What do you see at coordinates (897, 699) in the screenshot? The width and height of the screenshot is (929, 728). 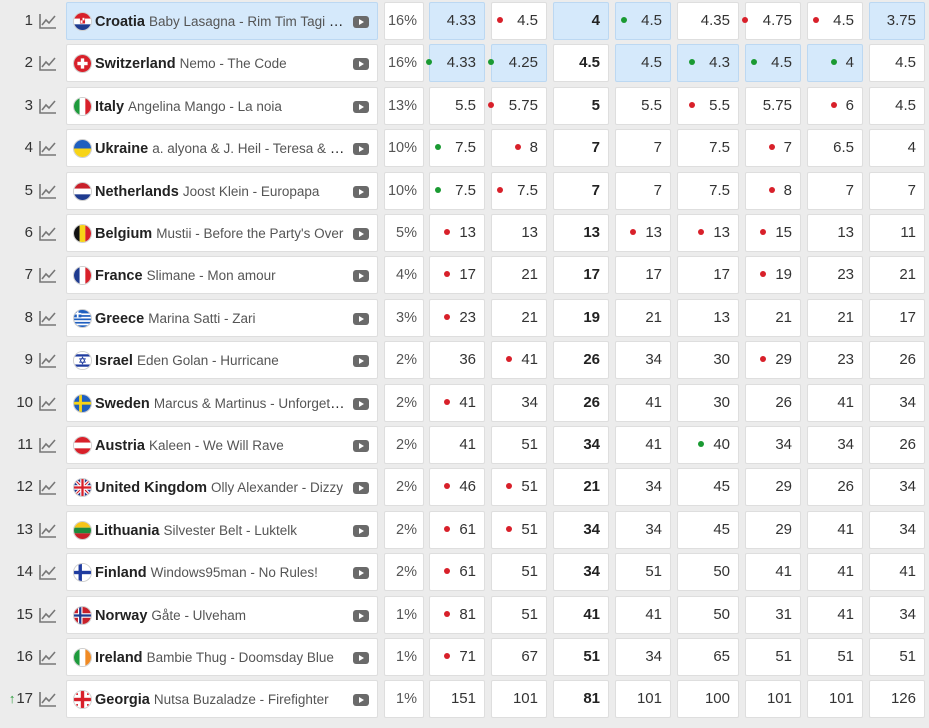 I see `odds-cell: 126` at bounding box center [897, 699].